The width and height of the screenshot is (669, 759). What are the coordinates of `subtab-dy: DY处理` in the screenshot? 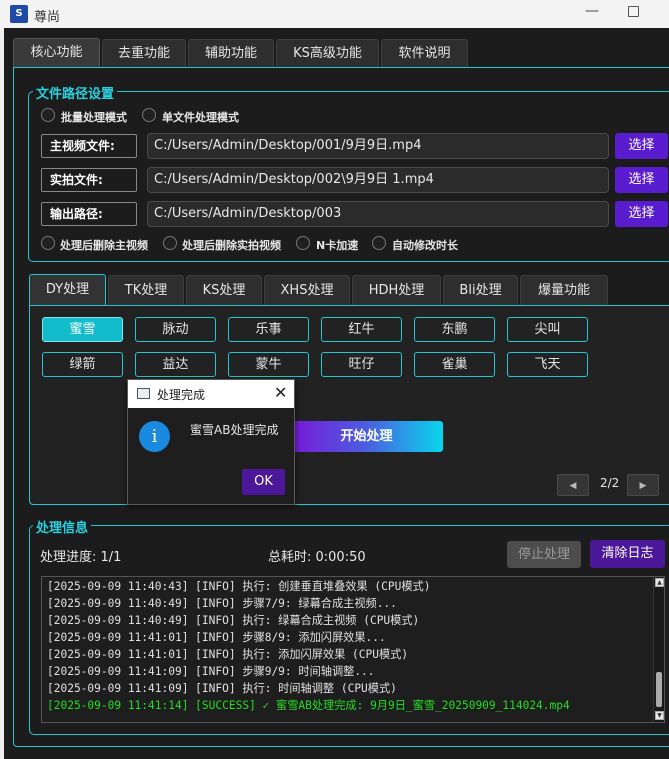 It's located at (67, 290).